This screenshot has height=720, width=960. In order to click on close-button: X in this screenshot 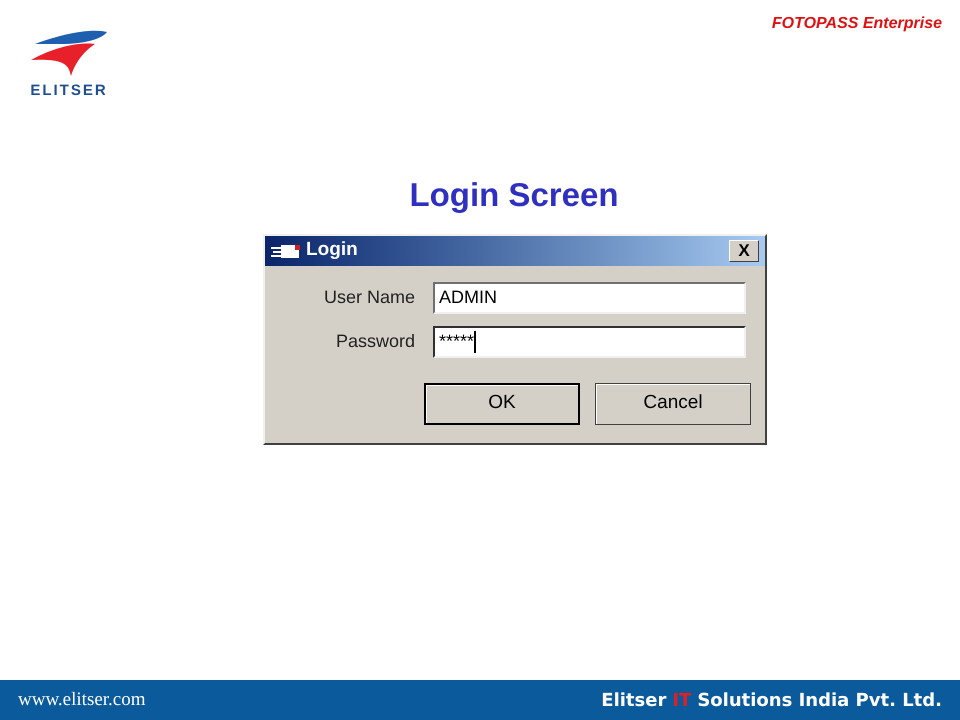, I will do `click(744, 251)`.